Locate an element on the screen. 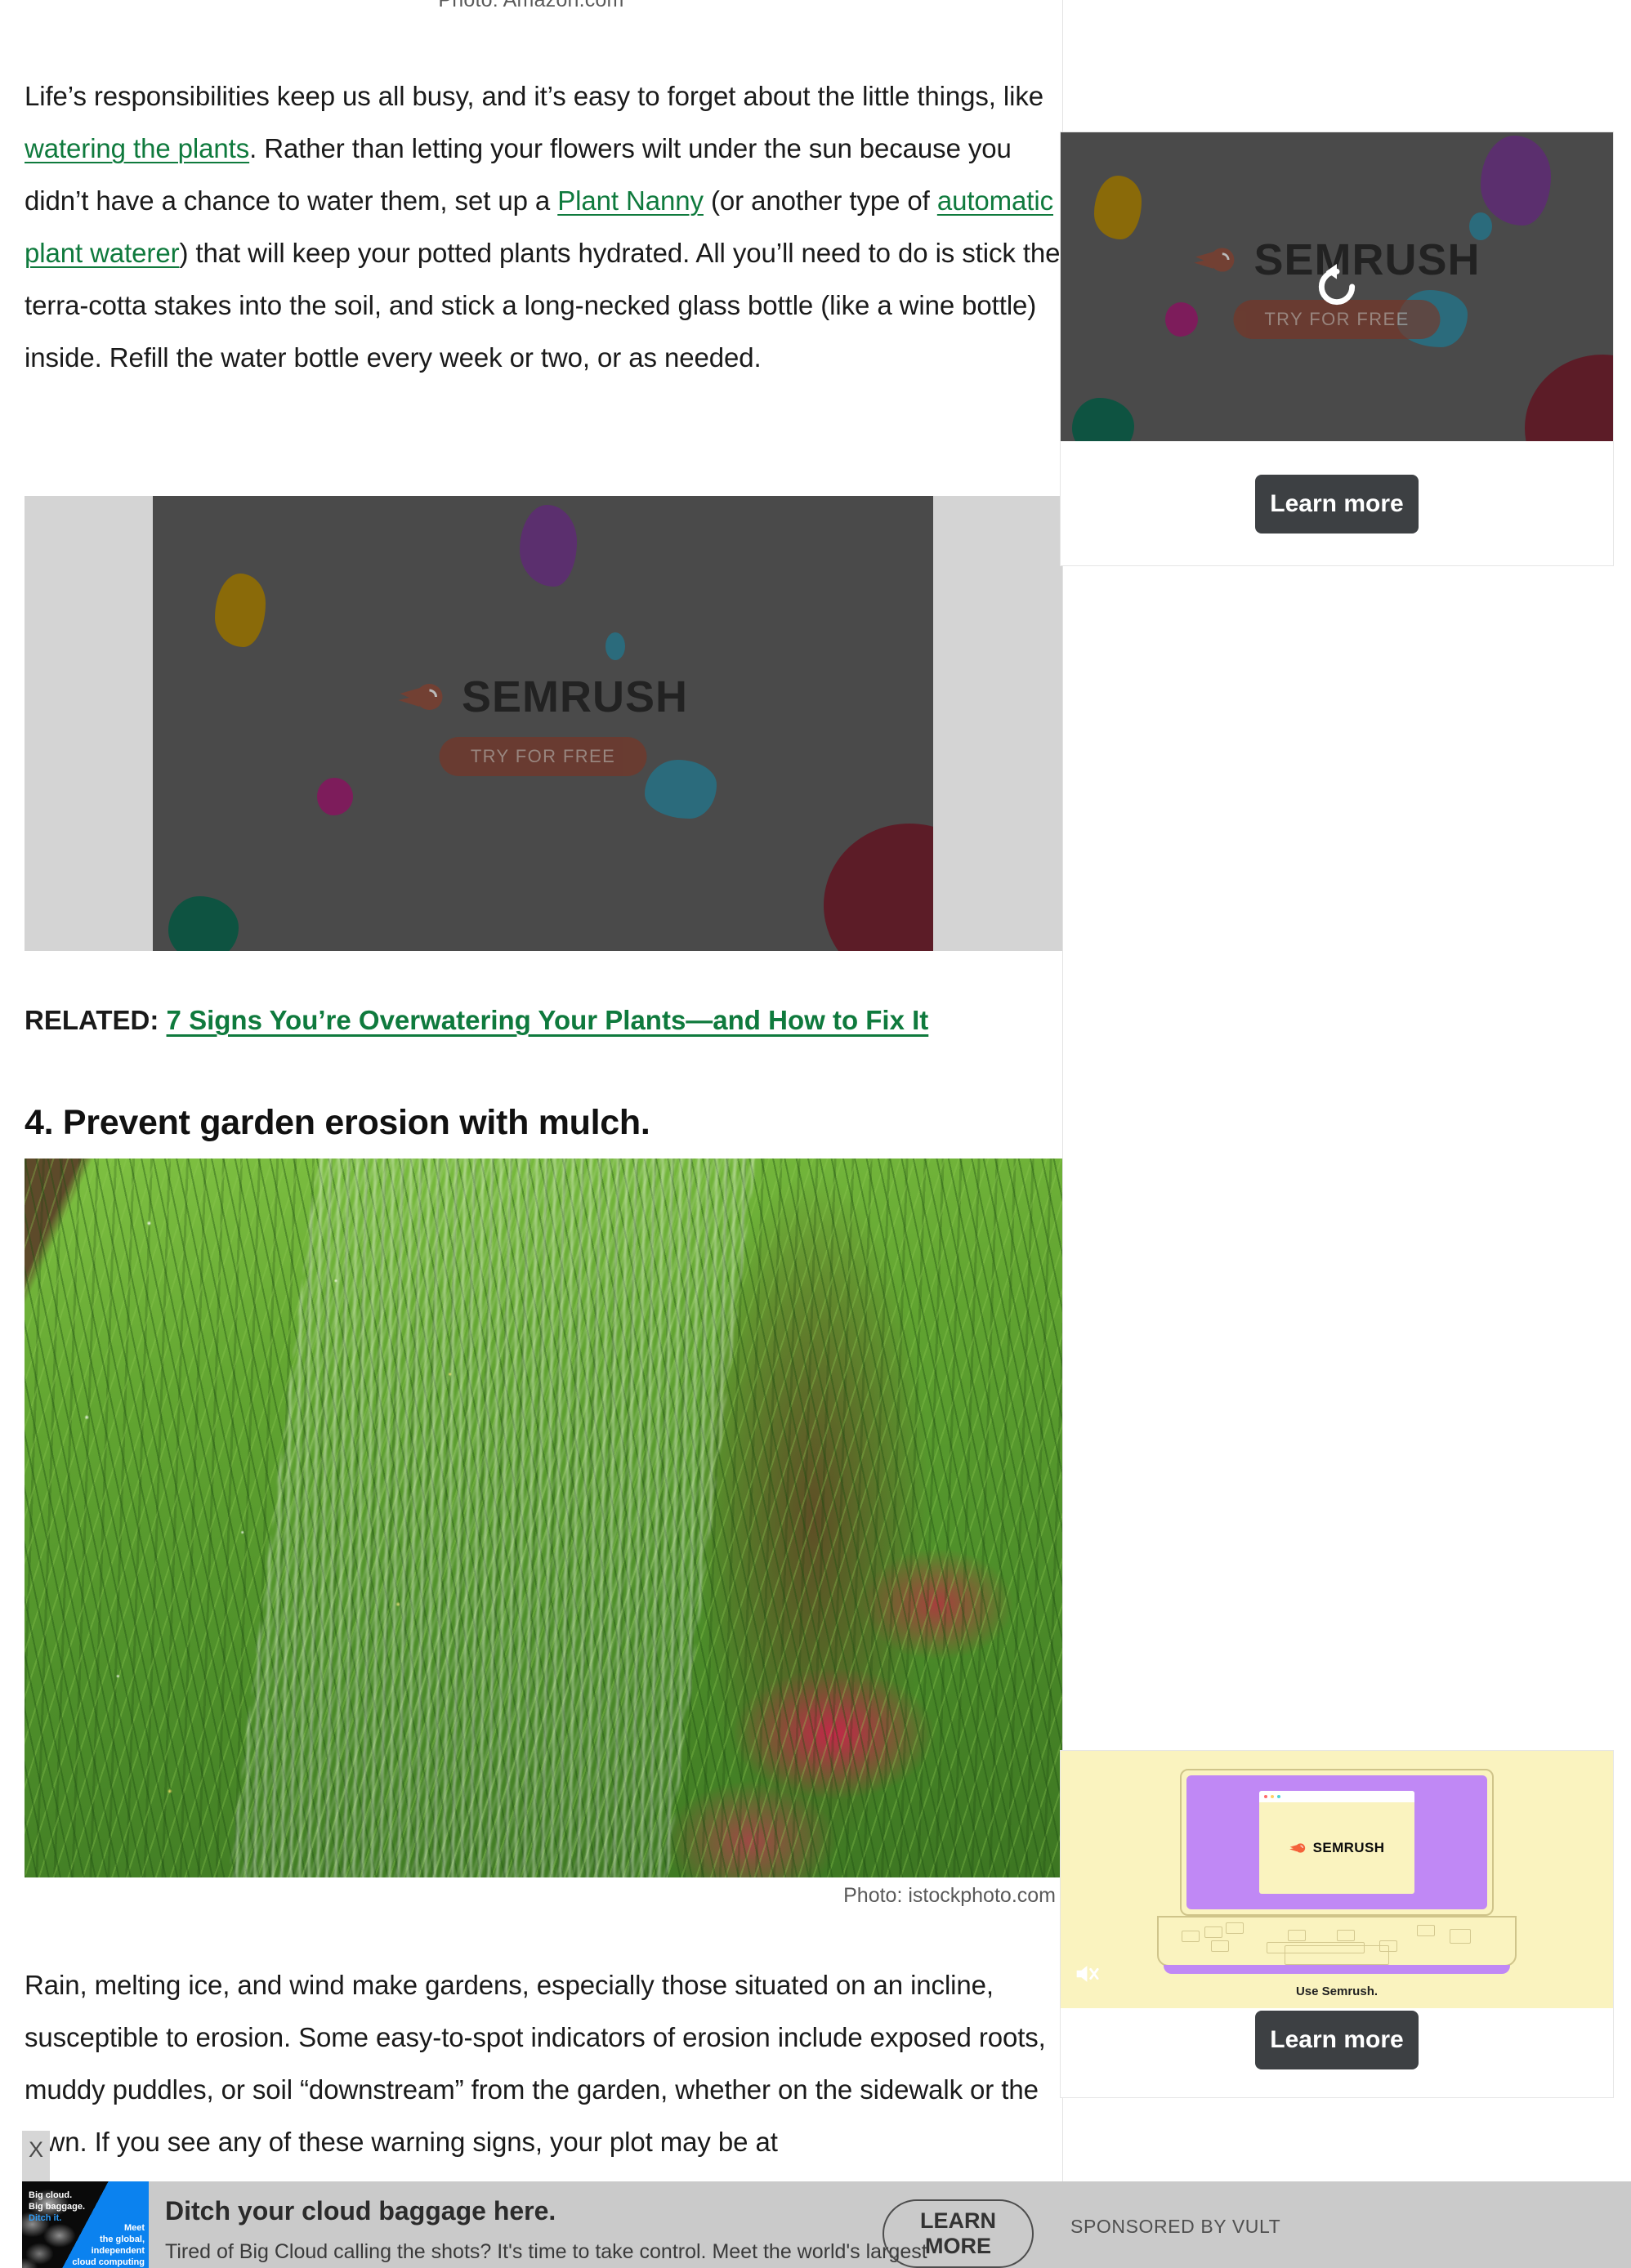  laptop-screen: SEMRUSH is located at coordinates (1337, 1842).